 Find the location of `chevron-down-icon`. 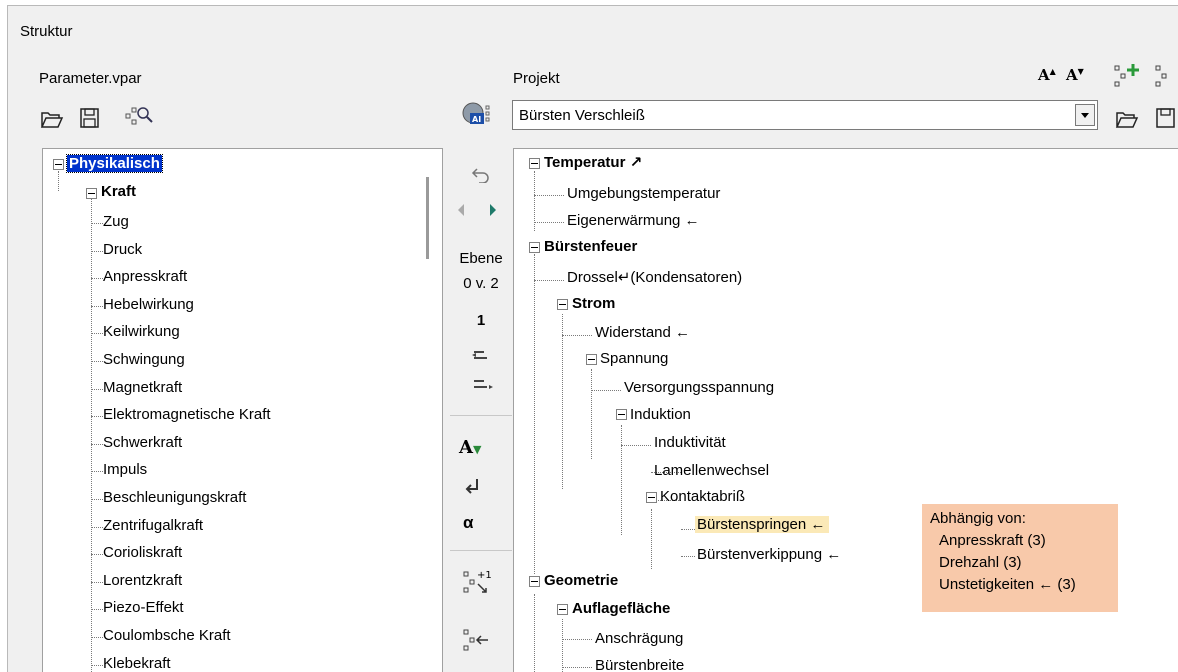

chevron-down-icon is located at coordinates (1085, 115).